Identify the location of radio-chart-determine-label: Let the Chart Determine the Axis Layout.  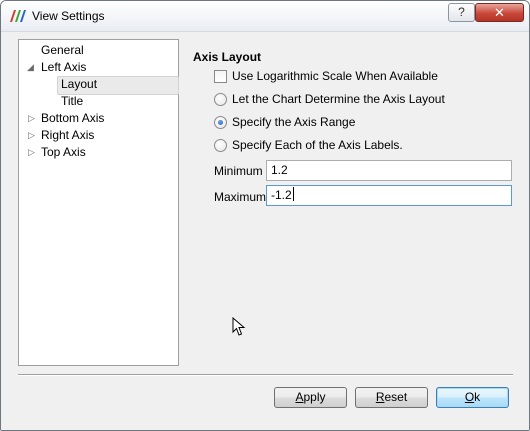
(338, 99).